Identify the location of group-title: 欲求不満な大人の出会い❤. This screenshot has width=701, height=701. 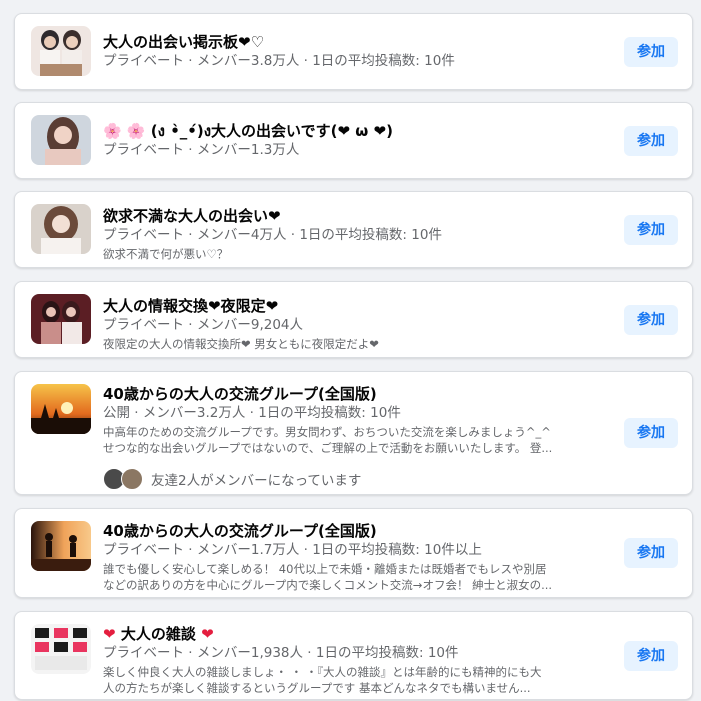
(349, 216).